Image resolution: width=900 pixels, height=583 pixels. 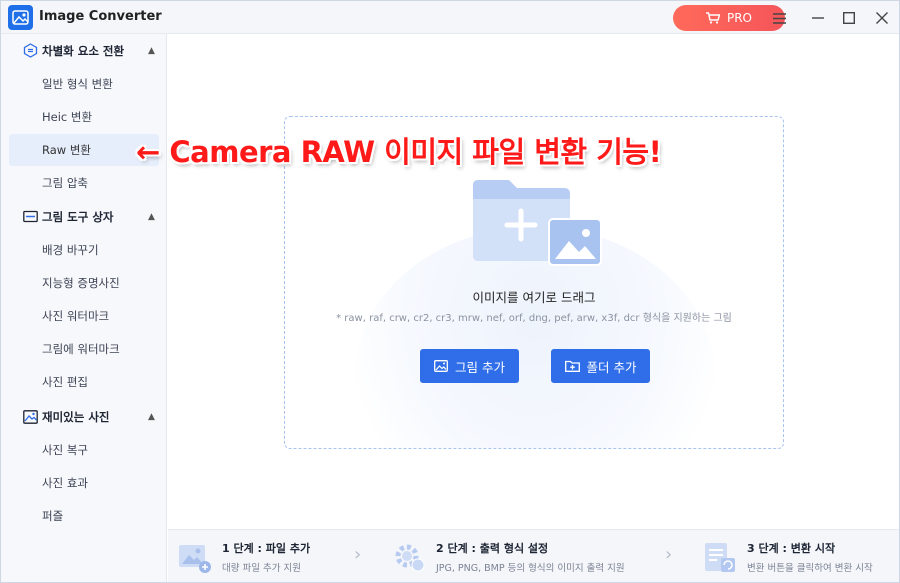 What do you see at coordinates (441, 366) in the screenshot?
I see `image-icon` at bounding box center [441, 366].